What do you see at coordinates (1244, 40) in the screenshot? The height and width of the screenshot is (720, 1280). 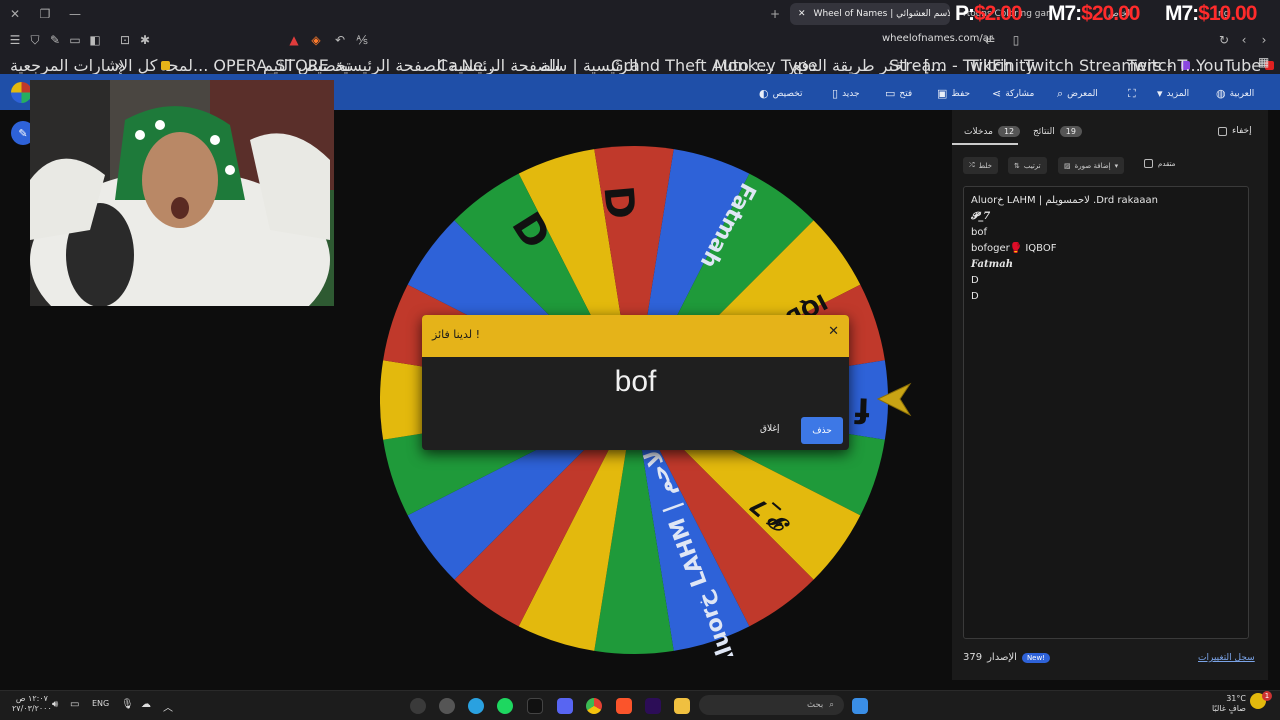 I see `back-icon: ‹` at bounding box center [1244, 40].